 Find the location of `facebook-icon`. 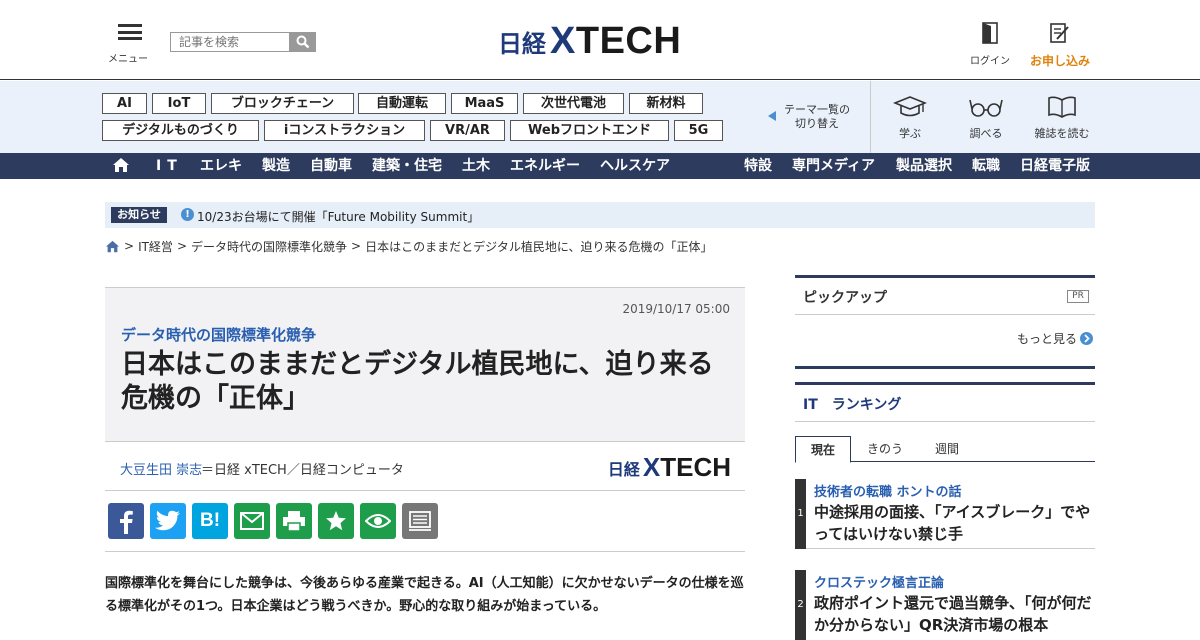

facebook-icon is located at coordinates (126, 522).